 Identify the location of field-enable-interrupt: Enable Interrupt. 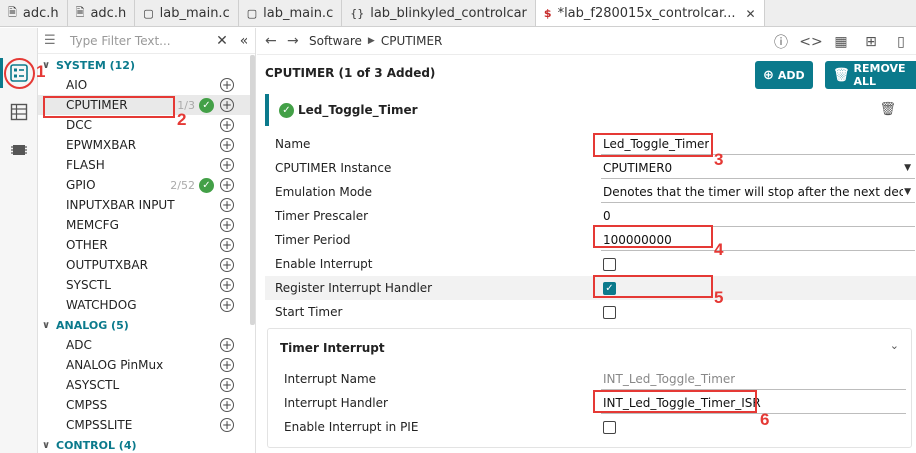
(590, 264).